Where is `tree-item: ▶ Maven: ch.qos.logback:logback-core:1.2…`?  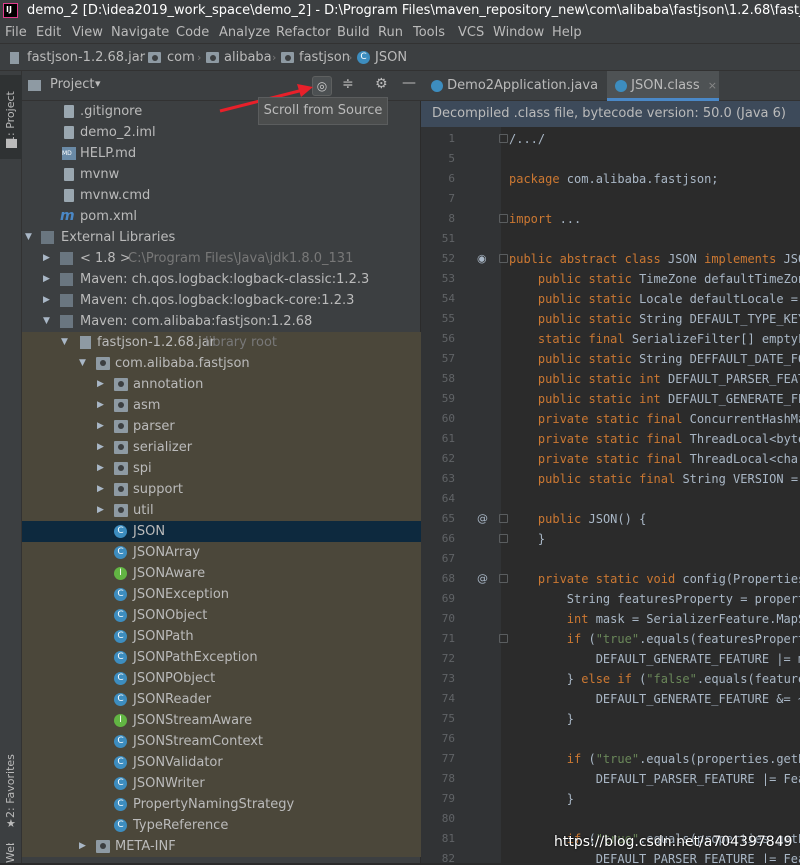
tree-item: ▶ Maven: ch.qos.logback:logback-core:1.2… is located at coordinates (221, 300).